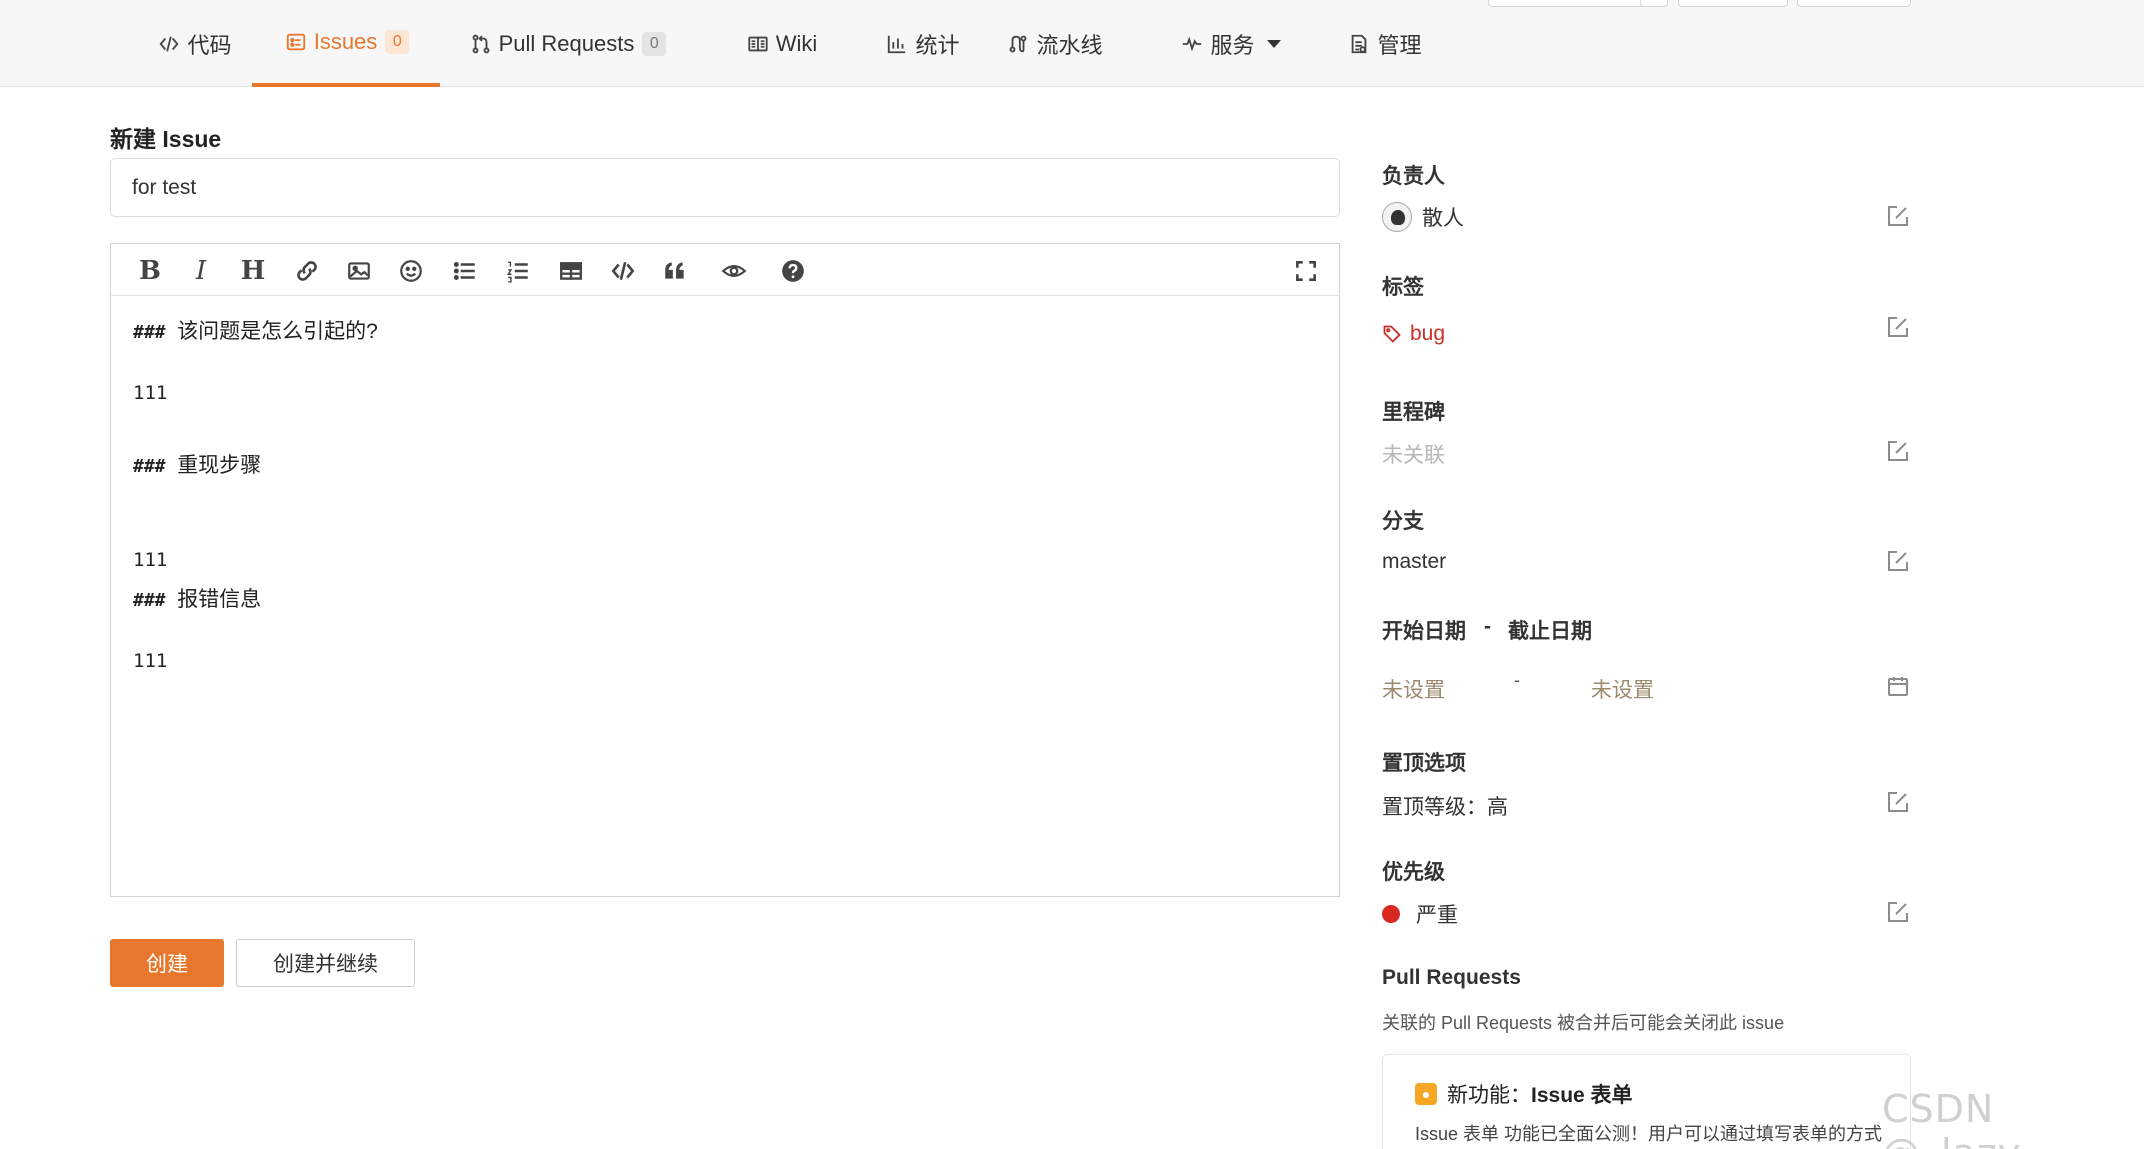 The image size is (2144, 1149). Describe the element at coordinates (1413, 412) in the screenshot. I see `milestone-label: 里程碑` at that location.